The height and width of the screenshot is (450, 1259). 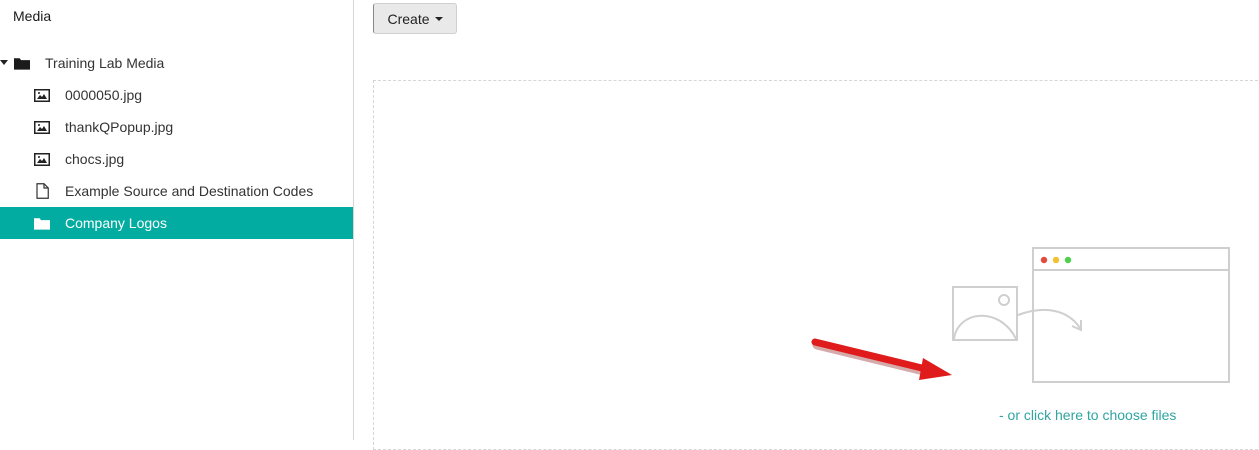 What do you see at coordinates (408, 18) in the screenshot?
I see `create-button-label: Create` at bounding box center [408, 18].